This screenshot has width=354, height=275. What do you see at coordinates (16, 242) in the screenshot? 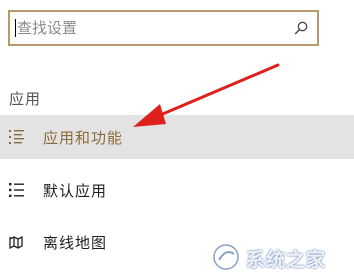
I see `offline-maps-icon` at bounding box center [16, 242].